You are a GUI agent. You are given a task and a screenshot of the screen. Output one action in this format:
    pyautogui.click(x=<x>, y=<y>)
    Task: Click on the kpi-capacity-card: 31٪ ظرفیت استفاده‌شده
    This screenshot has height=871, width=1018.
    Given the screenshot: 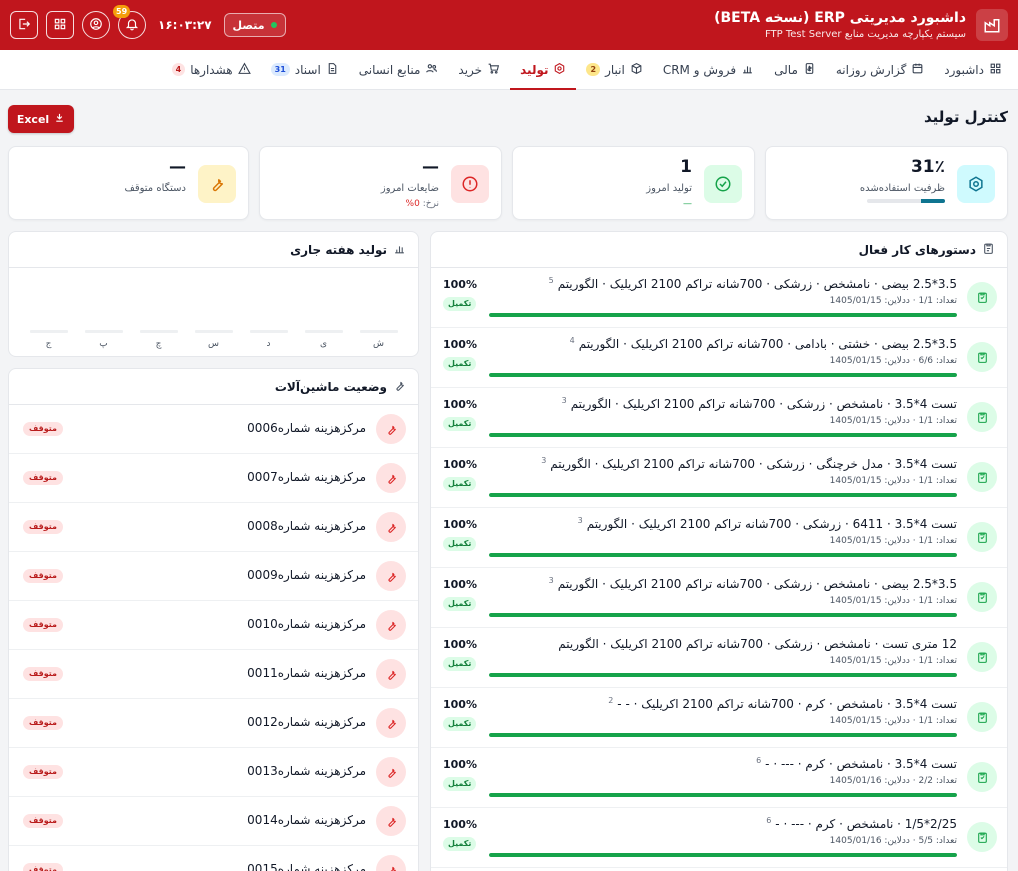 What is the action you would take?
    pyautogui.click(x=886, y=183)
    